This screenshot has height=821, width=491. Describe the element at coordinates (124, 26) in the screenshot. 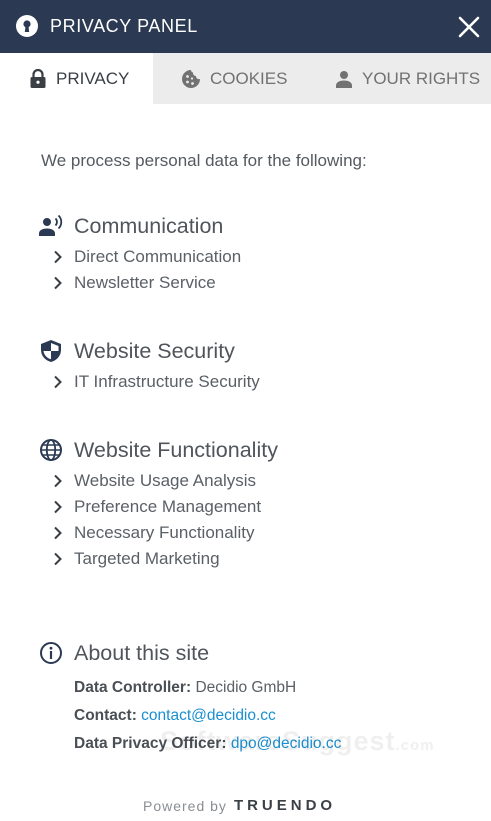

I see `panel-title: PRIVACY PANEL` at that location.